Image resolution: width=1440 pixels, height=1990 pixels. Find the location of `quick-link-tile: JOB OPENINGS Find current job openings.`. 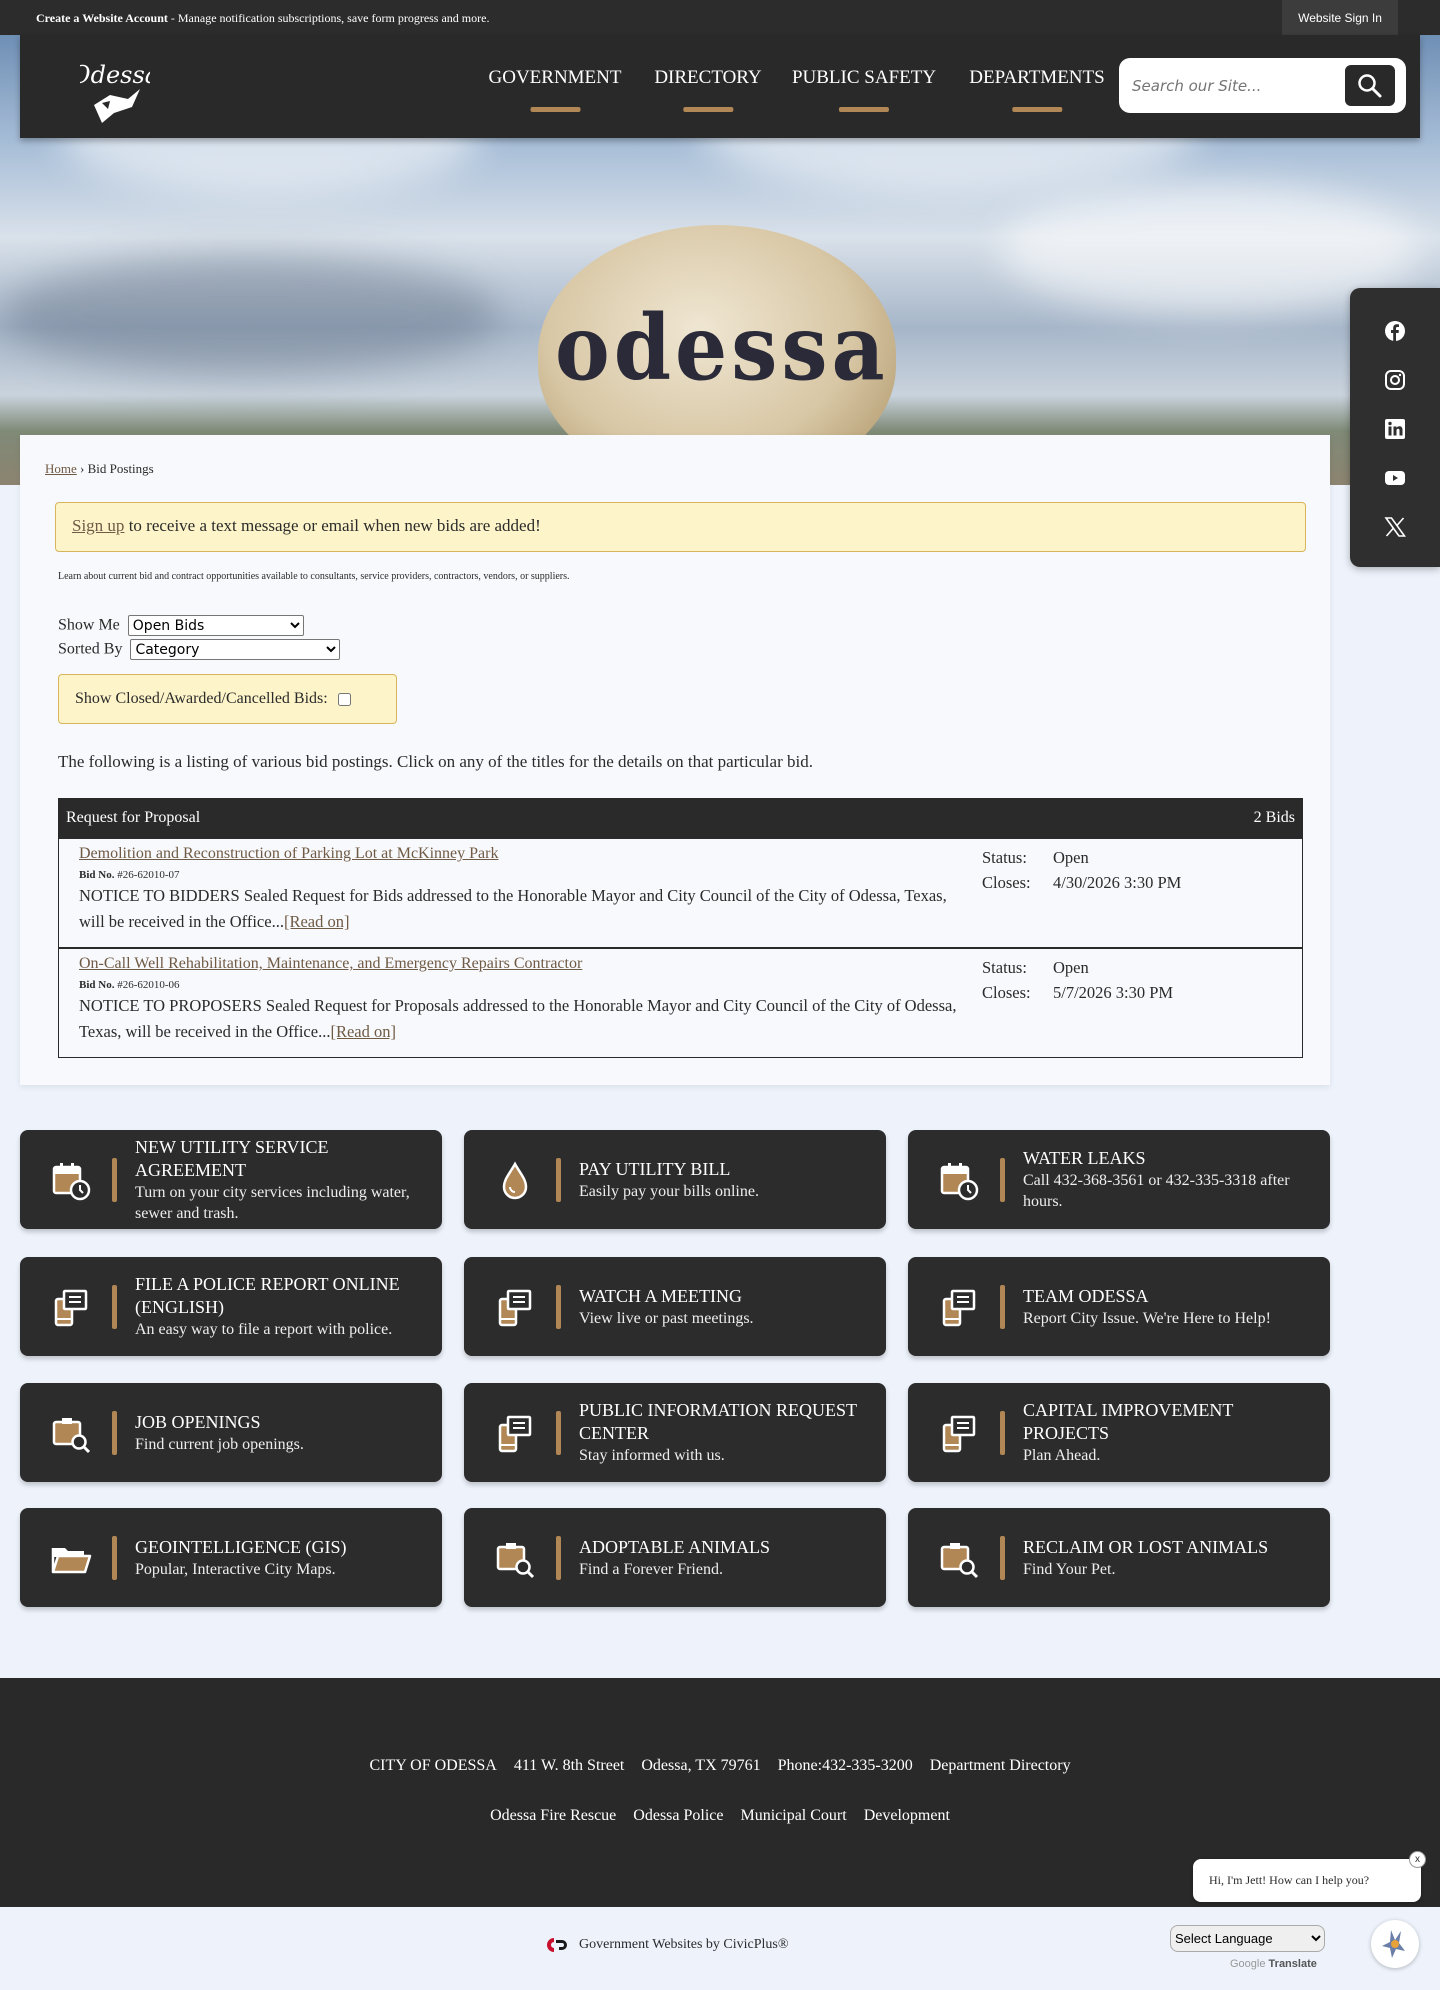

quick-link-tile: JOB OPENINGS Find current job openings. is located at coordinates (231, 1432).